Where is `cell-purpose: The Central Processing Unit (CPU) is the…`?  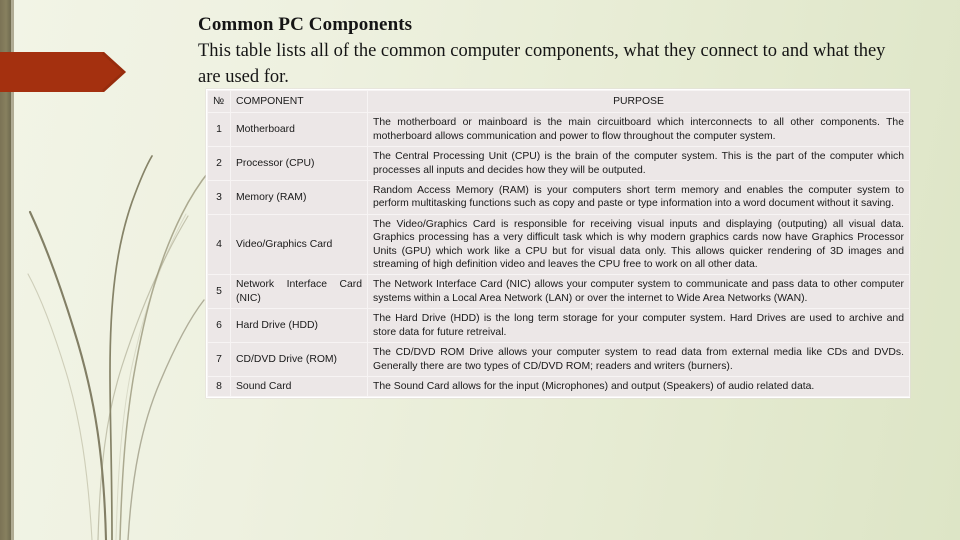
cell-purpose: The Central Processing Unit (CPU) is the… is located at coordinates (638, 164).